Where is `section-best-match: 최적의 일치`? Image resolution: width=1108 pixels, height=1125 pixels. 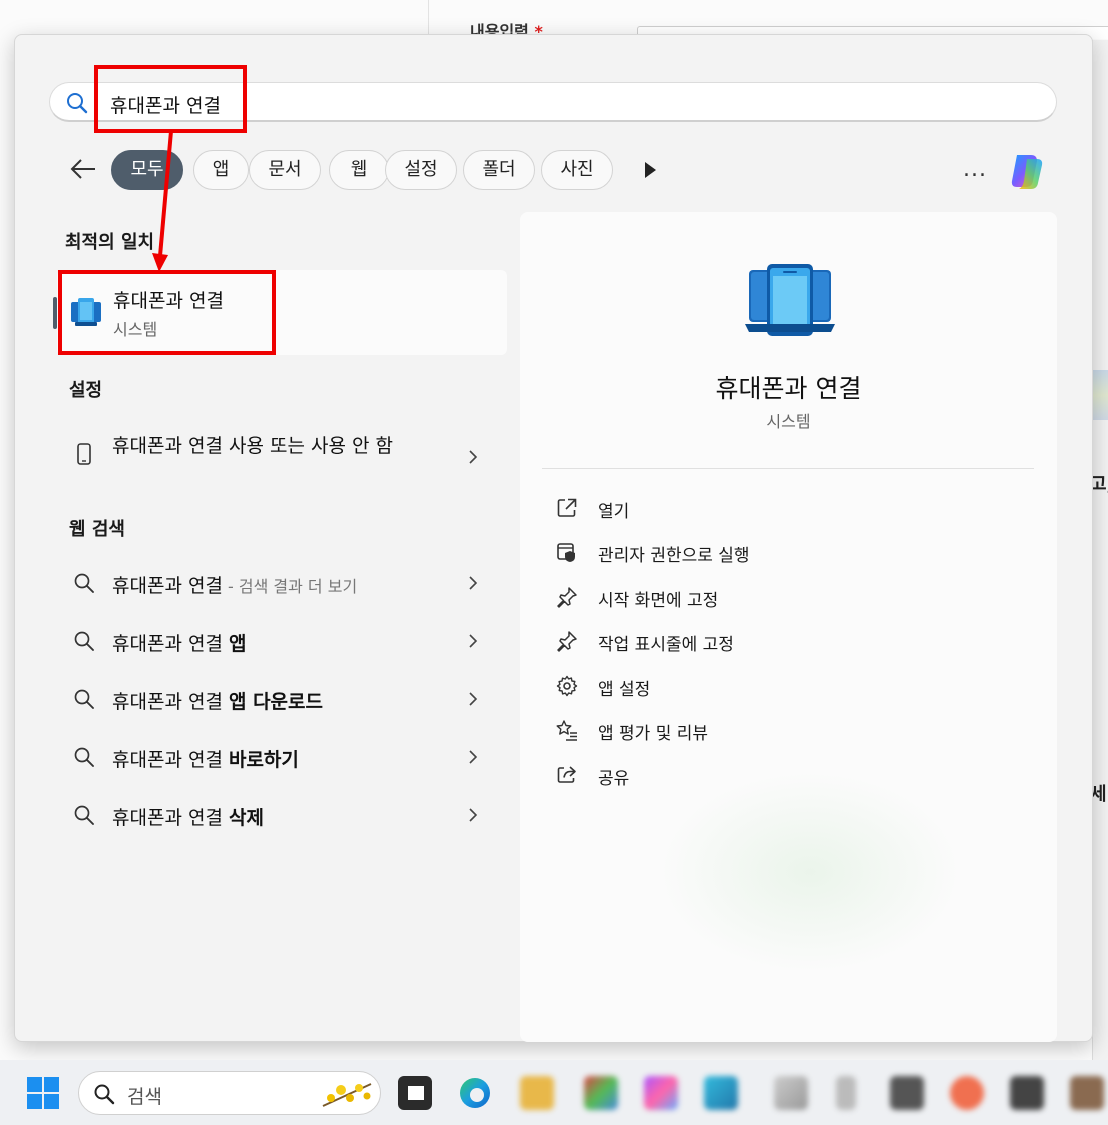 section-best-match: 최적의 일치 is located at coordinates (110, 242).